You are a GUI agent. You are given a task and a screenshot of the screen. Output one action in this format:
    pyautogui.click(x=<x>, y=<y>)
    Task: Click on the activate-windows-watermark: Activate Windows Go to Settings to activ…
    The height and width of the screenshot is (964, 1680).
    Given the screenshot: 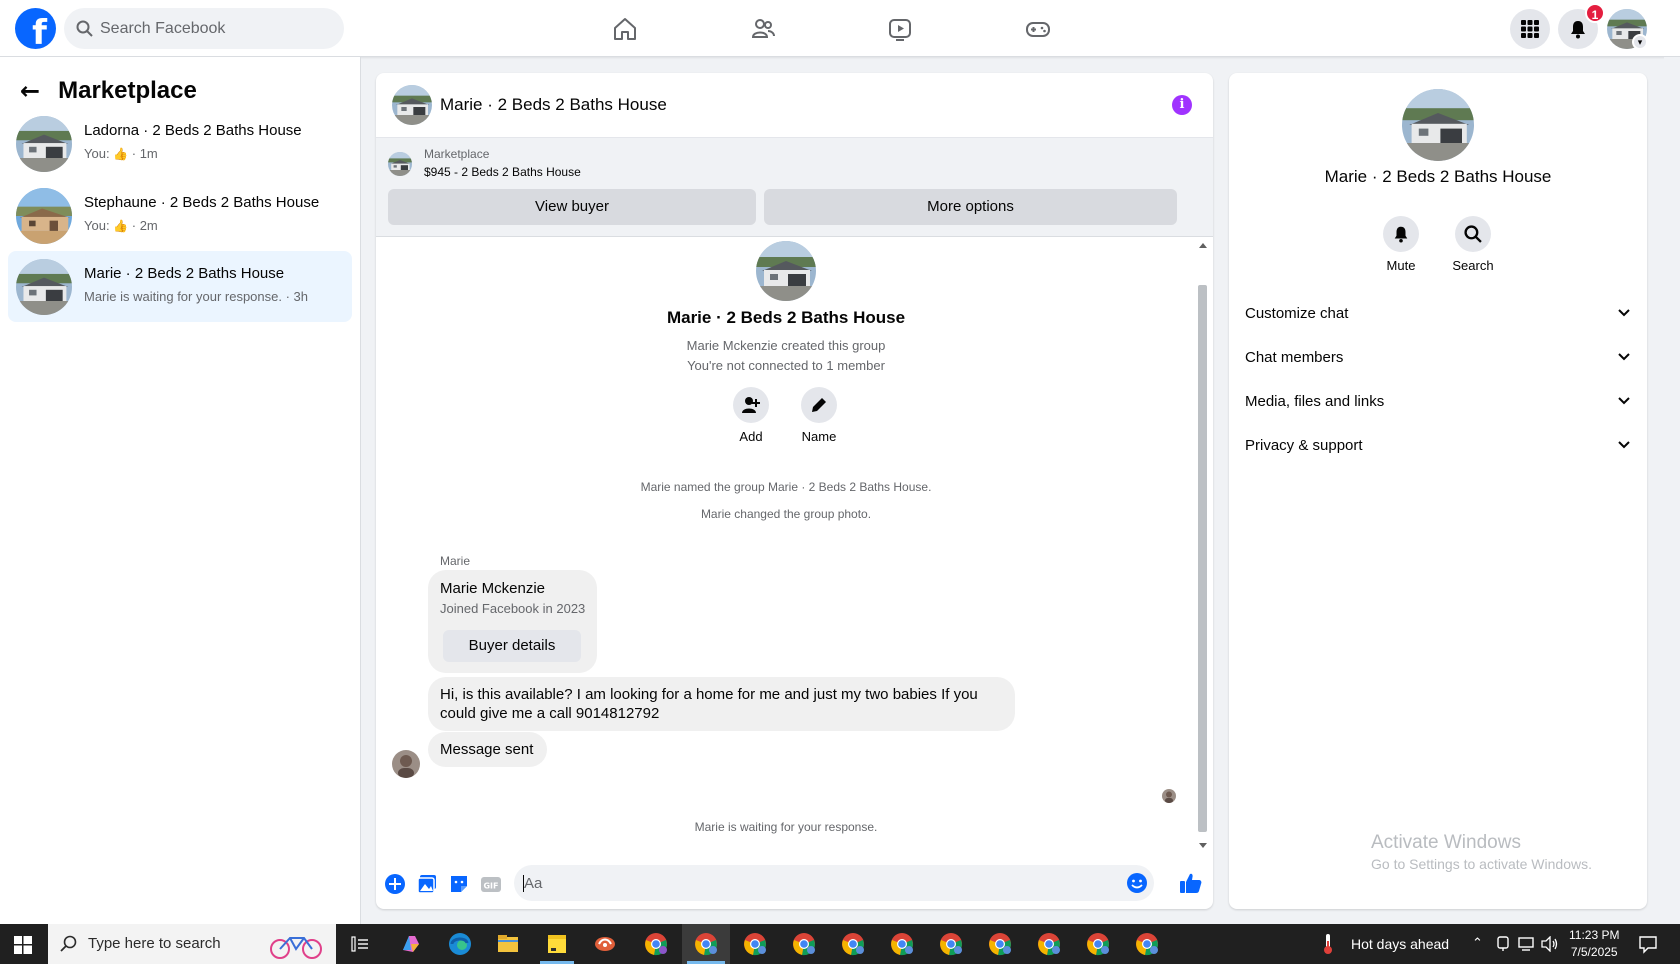 What is the action you would take?
    pyautogui.click(x=1481, y=852)
    